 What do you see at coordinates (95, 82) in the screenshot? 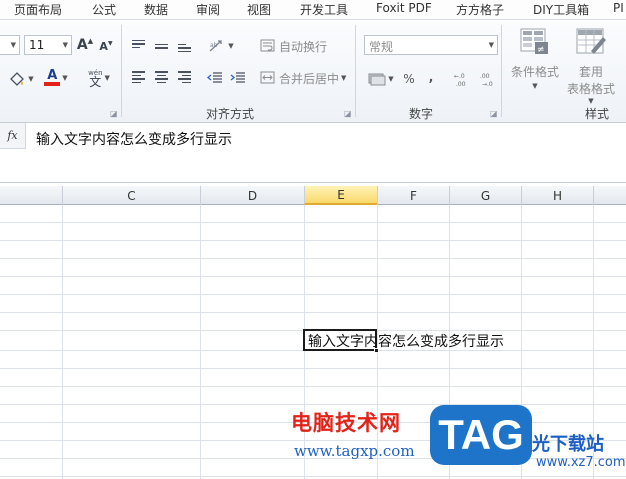
I see `phonetic-glyph: 文` at bounding box center [95, 82].